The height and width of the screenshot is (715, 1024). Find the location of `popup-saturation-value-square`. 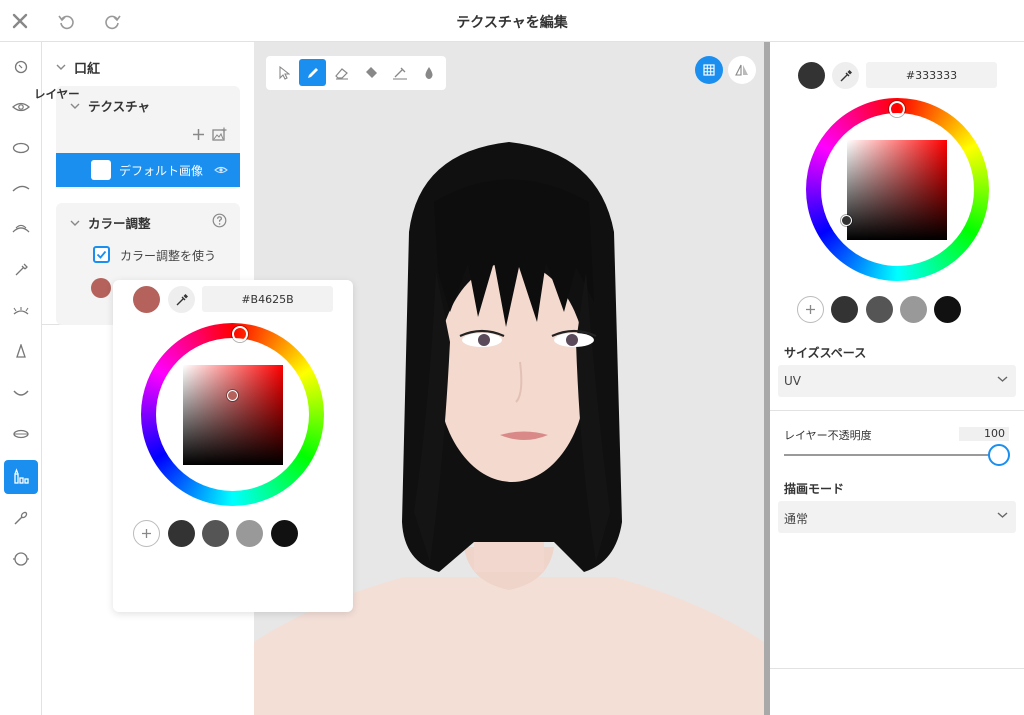

popup-saturation-value-square is located at coordinates (233, 415).